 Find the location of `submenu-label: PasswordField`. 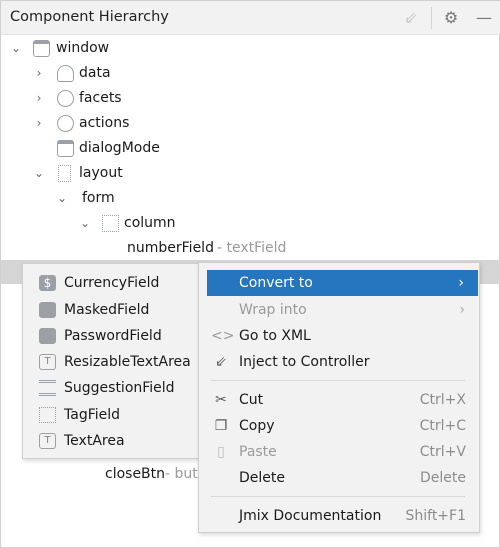

submenu-label: PasswordField is located at coordinates (113, 336).